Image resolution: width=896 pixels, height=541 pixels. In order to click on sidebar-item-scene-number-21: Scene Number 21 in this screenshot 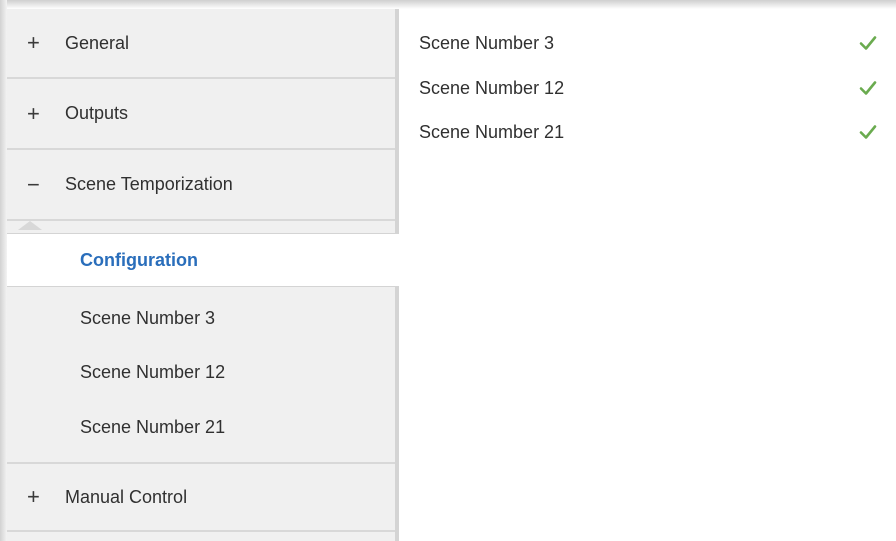, I will do `click(201, 427)`.